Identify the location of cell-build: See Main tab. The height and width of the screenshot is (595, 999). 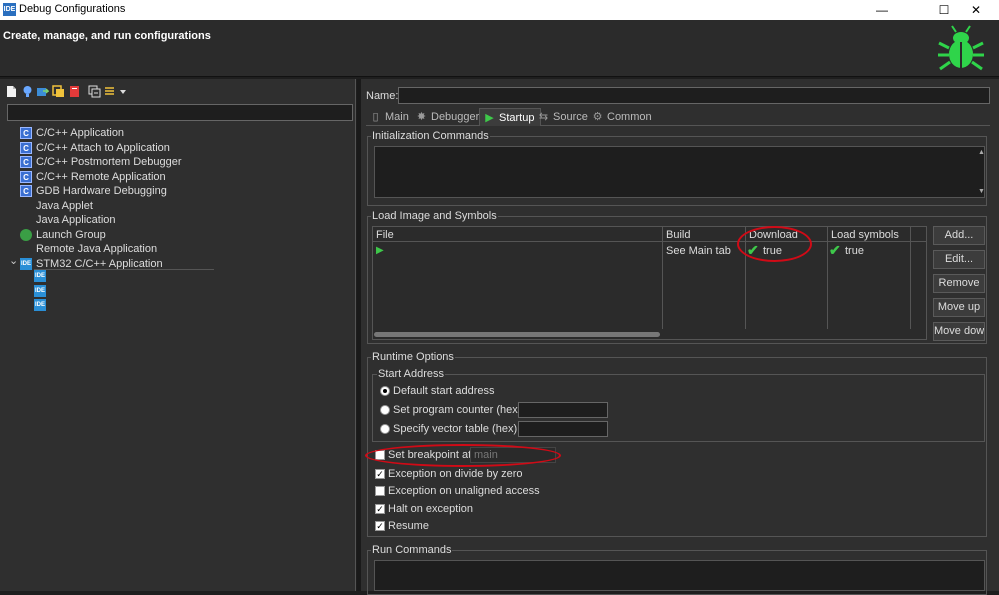
(698, 251).